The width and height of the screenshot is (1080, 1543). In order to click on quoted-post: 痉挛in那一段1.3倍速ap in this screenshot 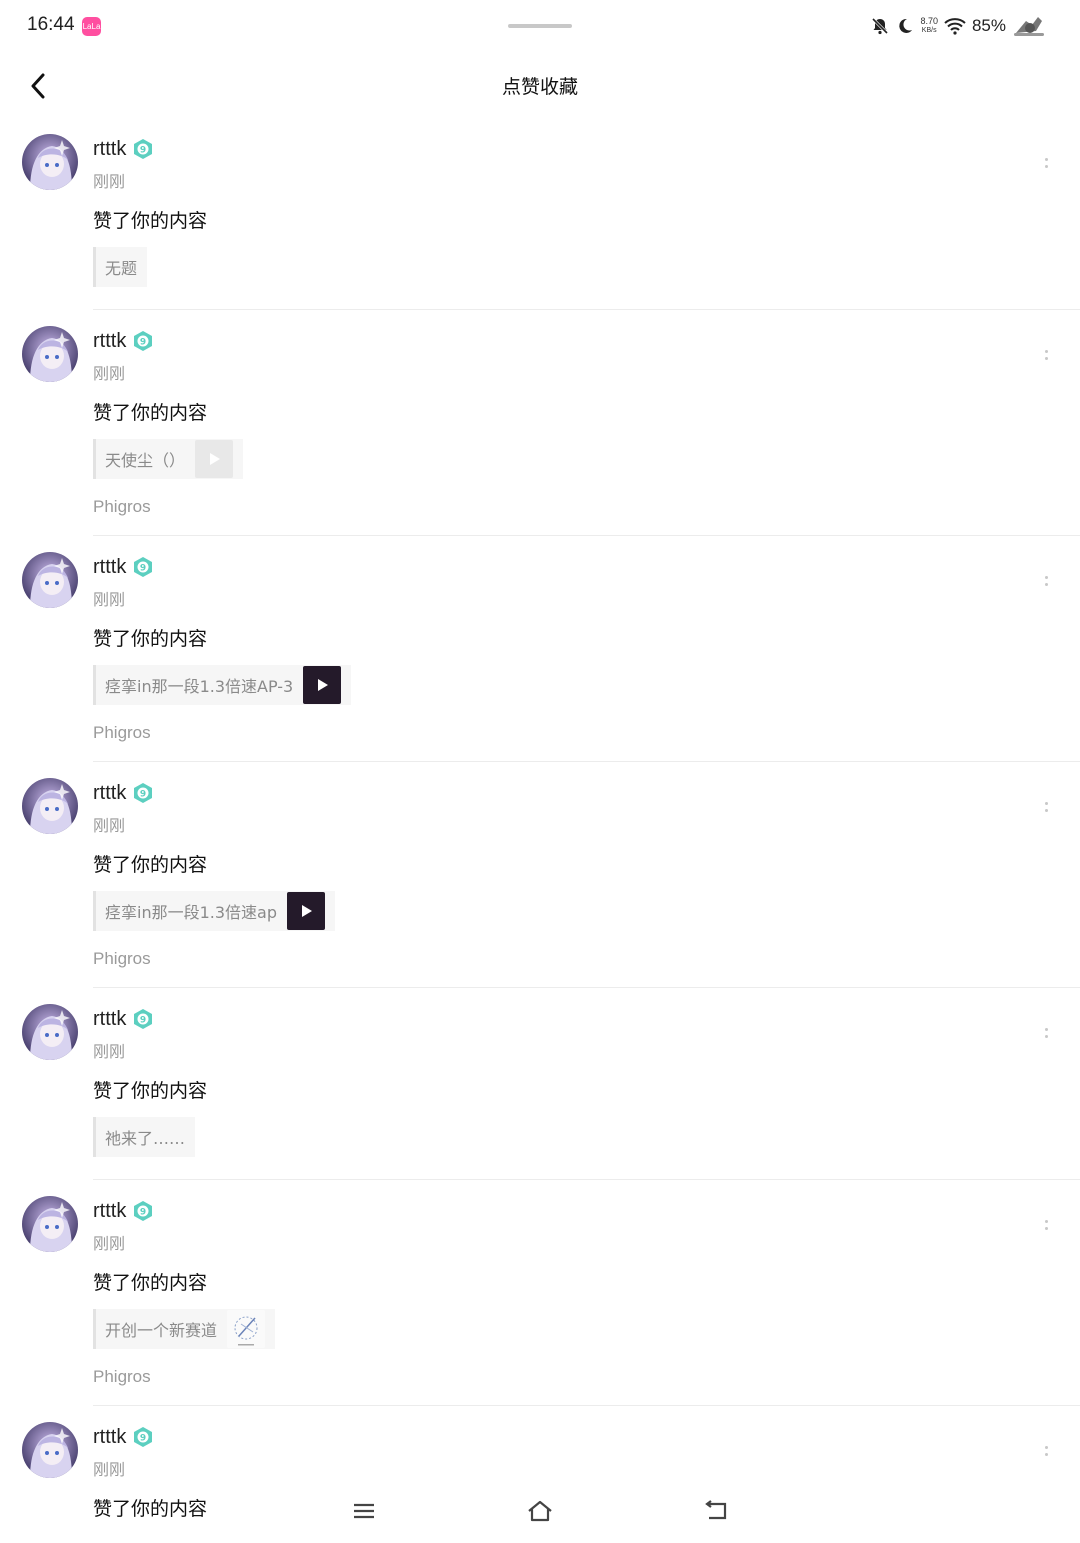, I will do `click(214, 911)`.